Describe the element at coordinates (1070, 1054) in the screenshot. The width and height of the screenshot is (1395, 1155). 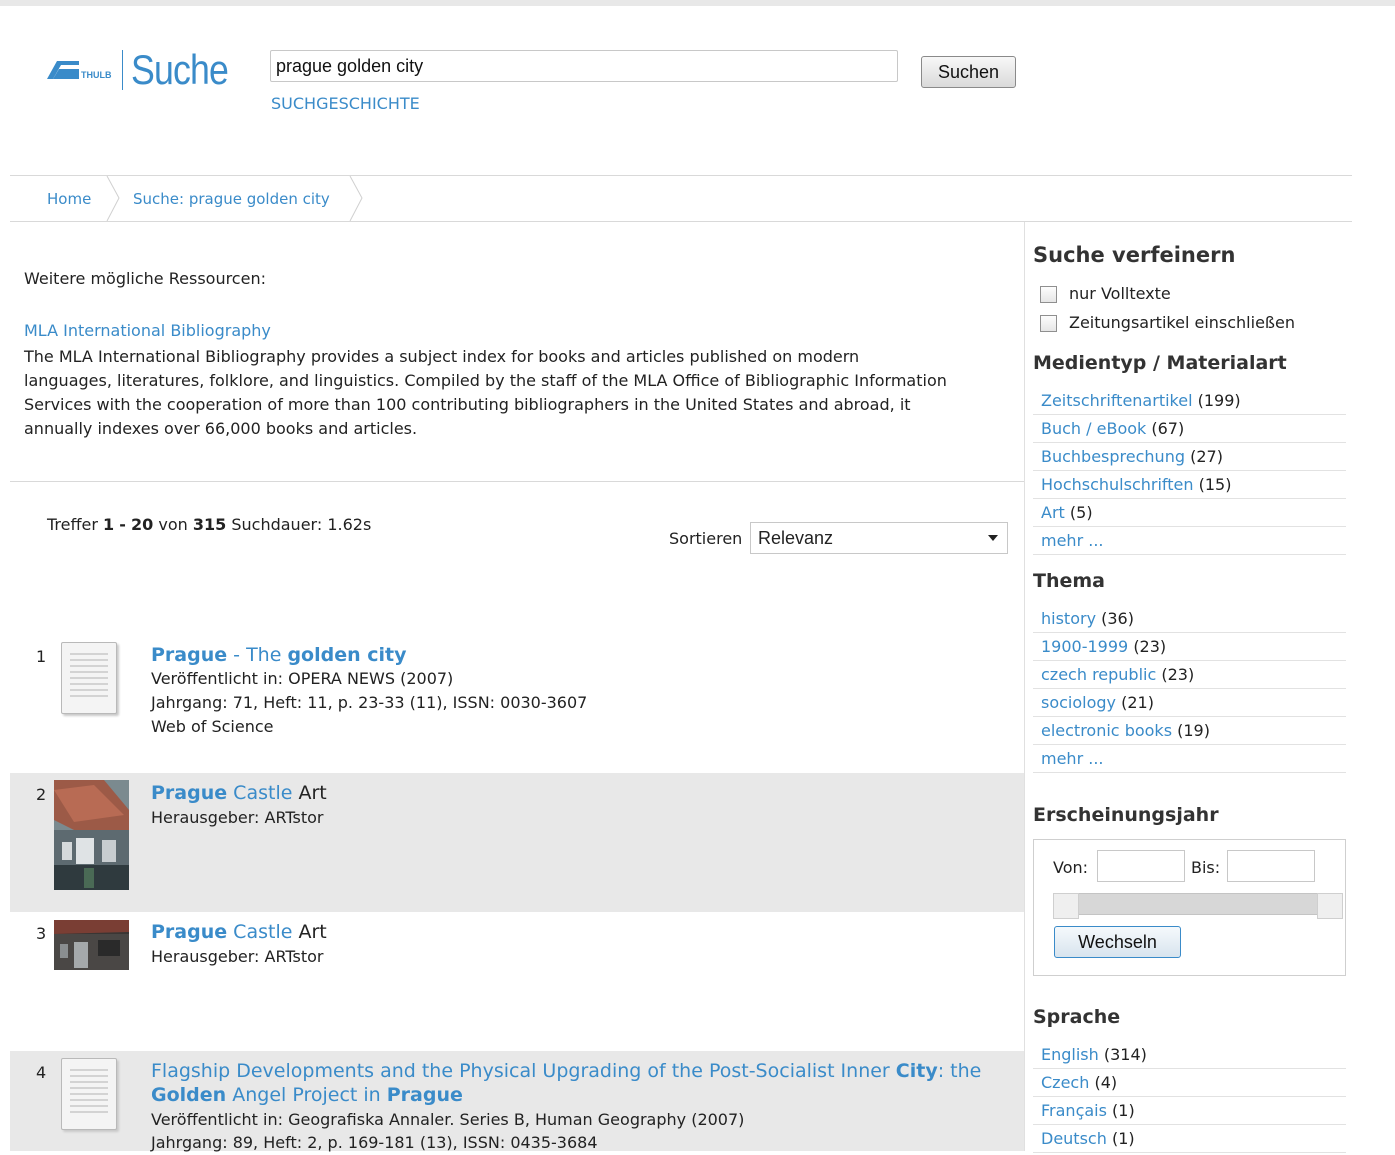
I see `facet-link: English` at that location.